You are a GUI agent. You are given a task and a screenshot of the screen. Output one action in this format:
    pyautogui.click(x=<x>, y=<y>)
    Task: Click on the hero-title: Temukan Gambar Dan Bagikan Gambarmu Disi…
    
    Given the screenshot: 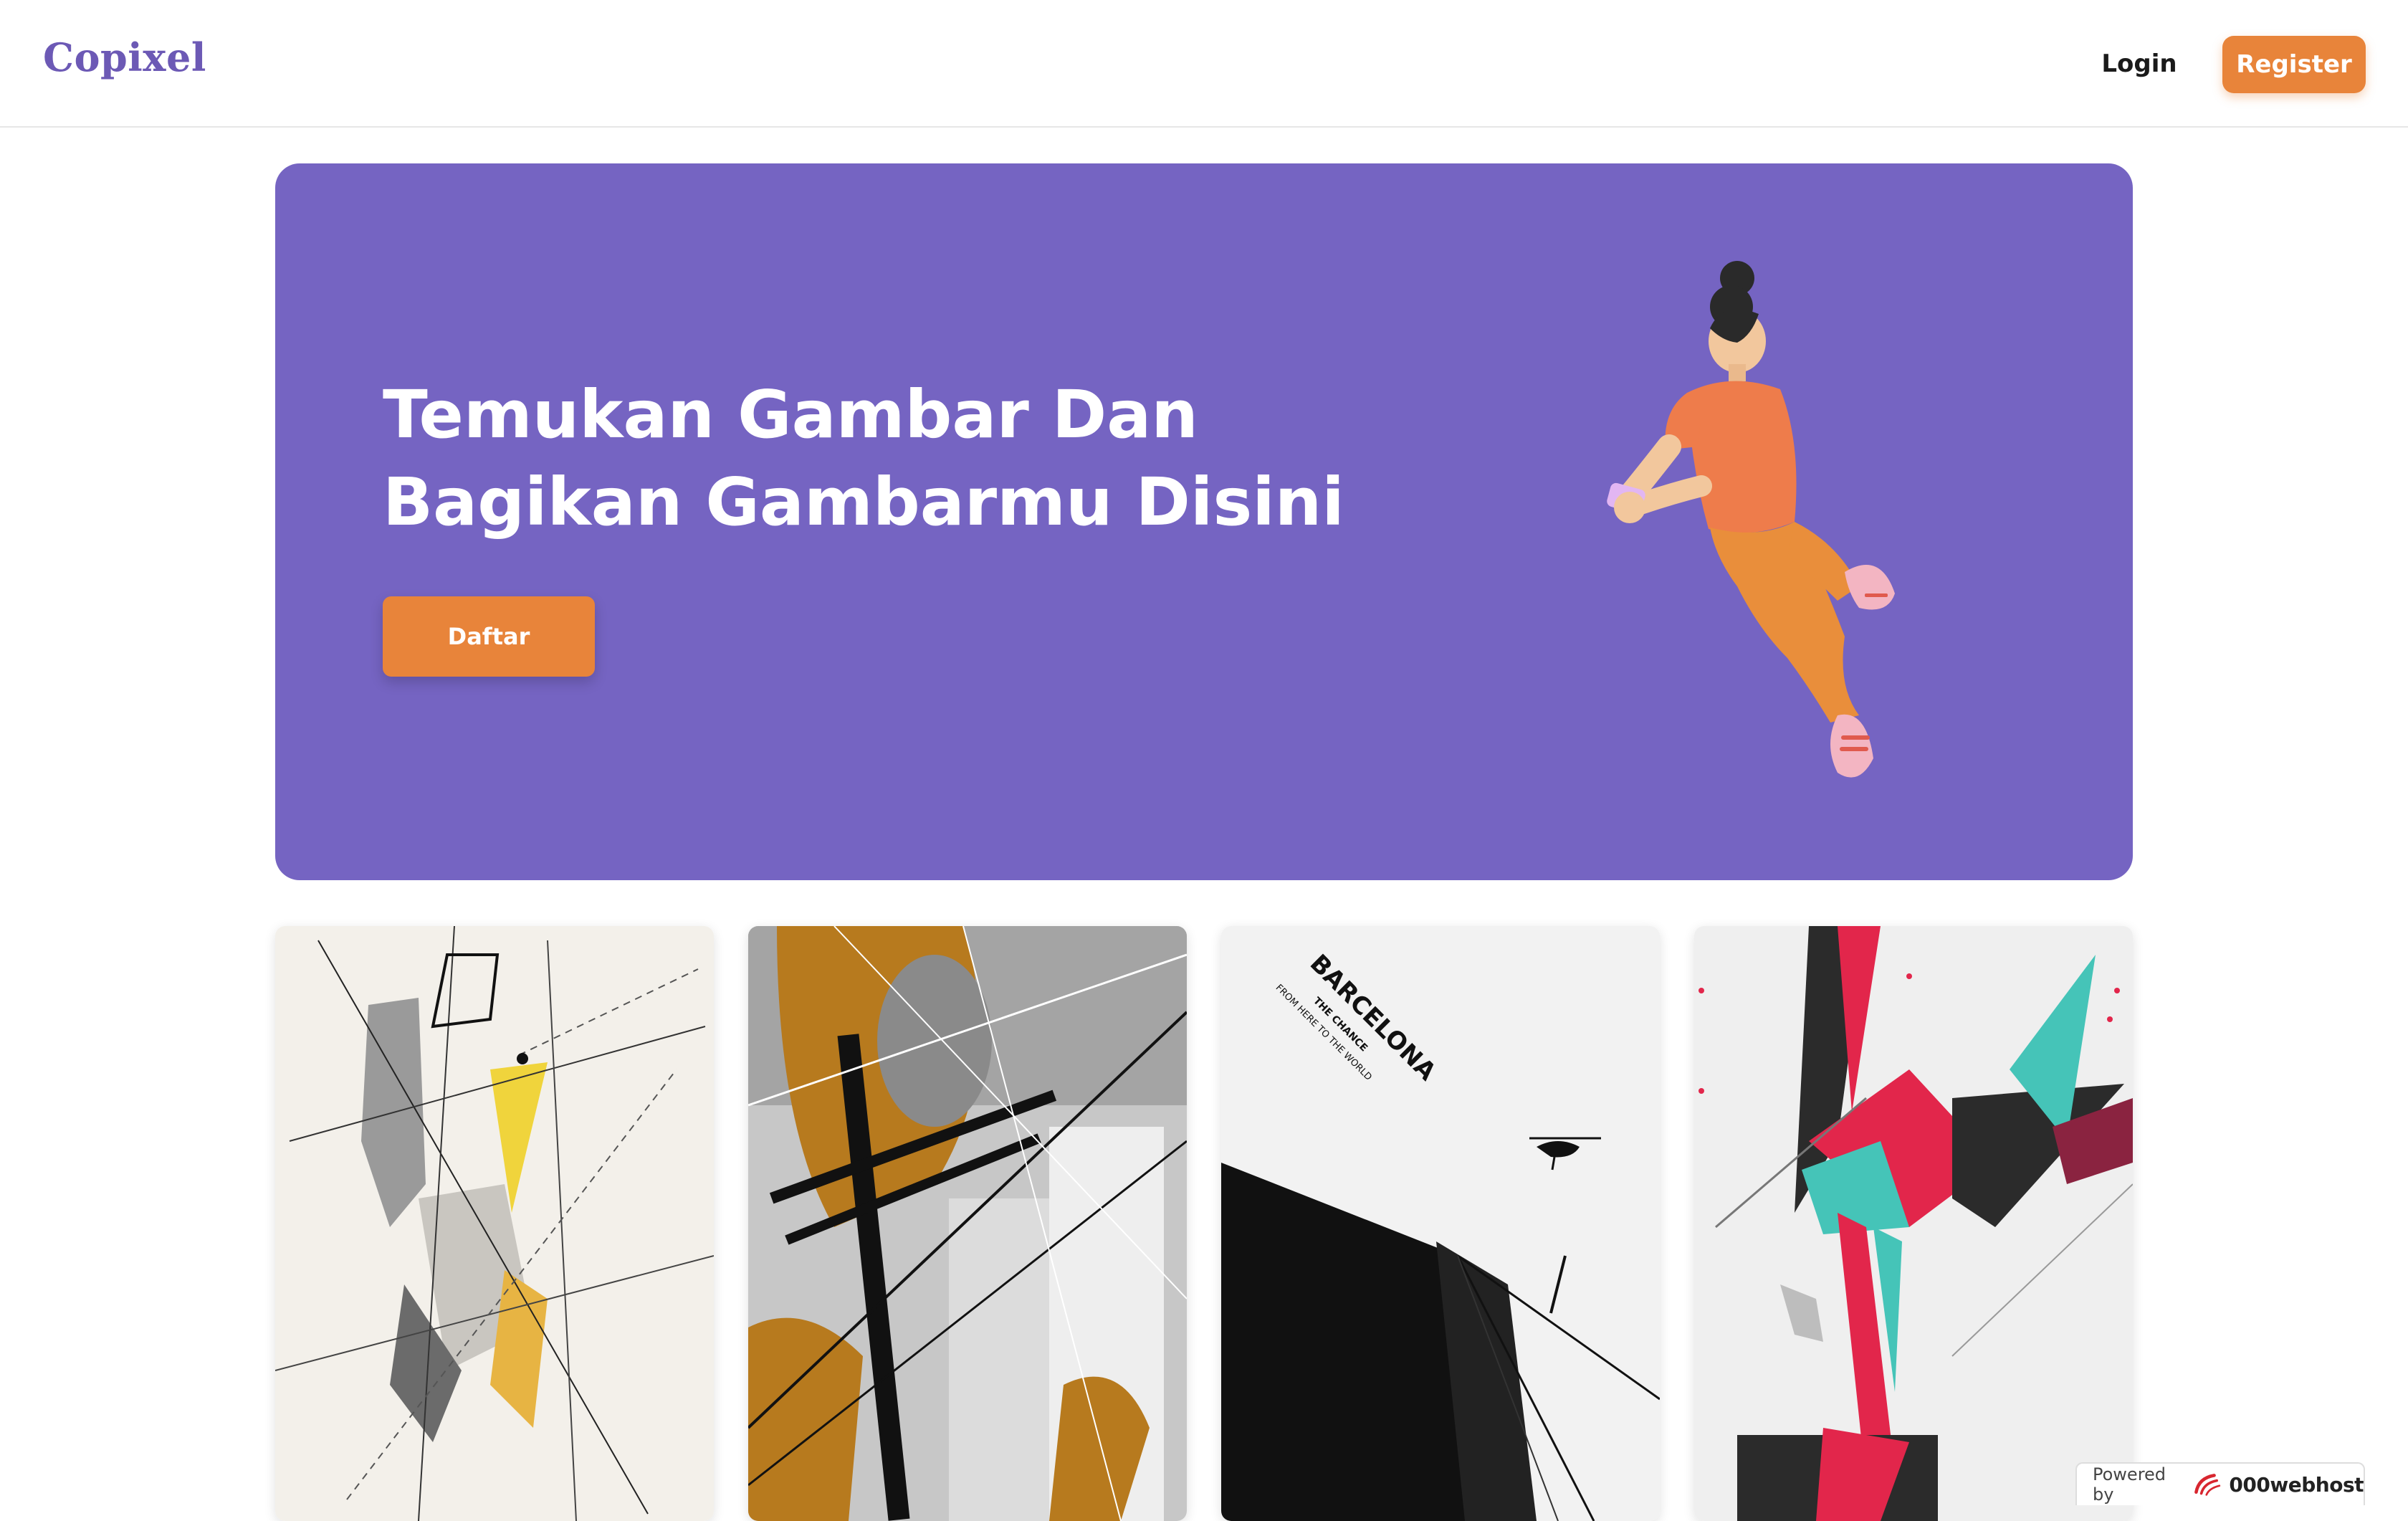 What is the action you would take?
    pyautogui.click(x=921, y=458)
    